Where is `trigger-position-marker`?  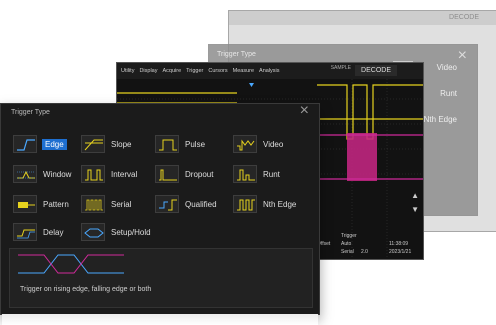
trigger-position-marker is located at coordinates (251, 85).